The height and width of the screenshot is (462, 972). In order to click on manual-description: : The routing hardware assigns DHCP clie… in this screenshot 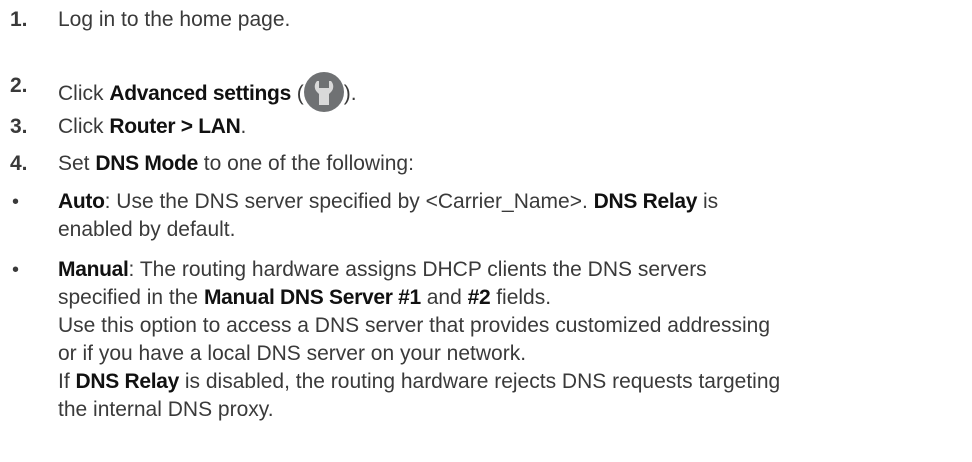, I will do `click(417, 269)`.